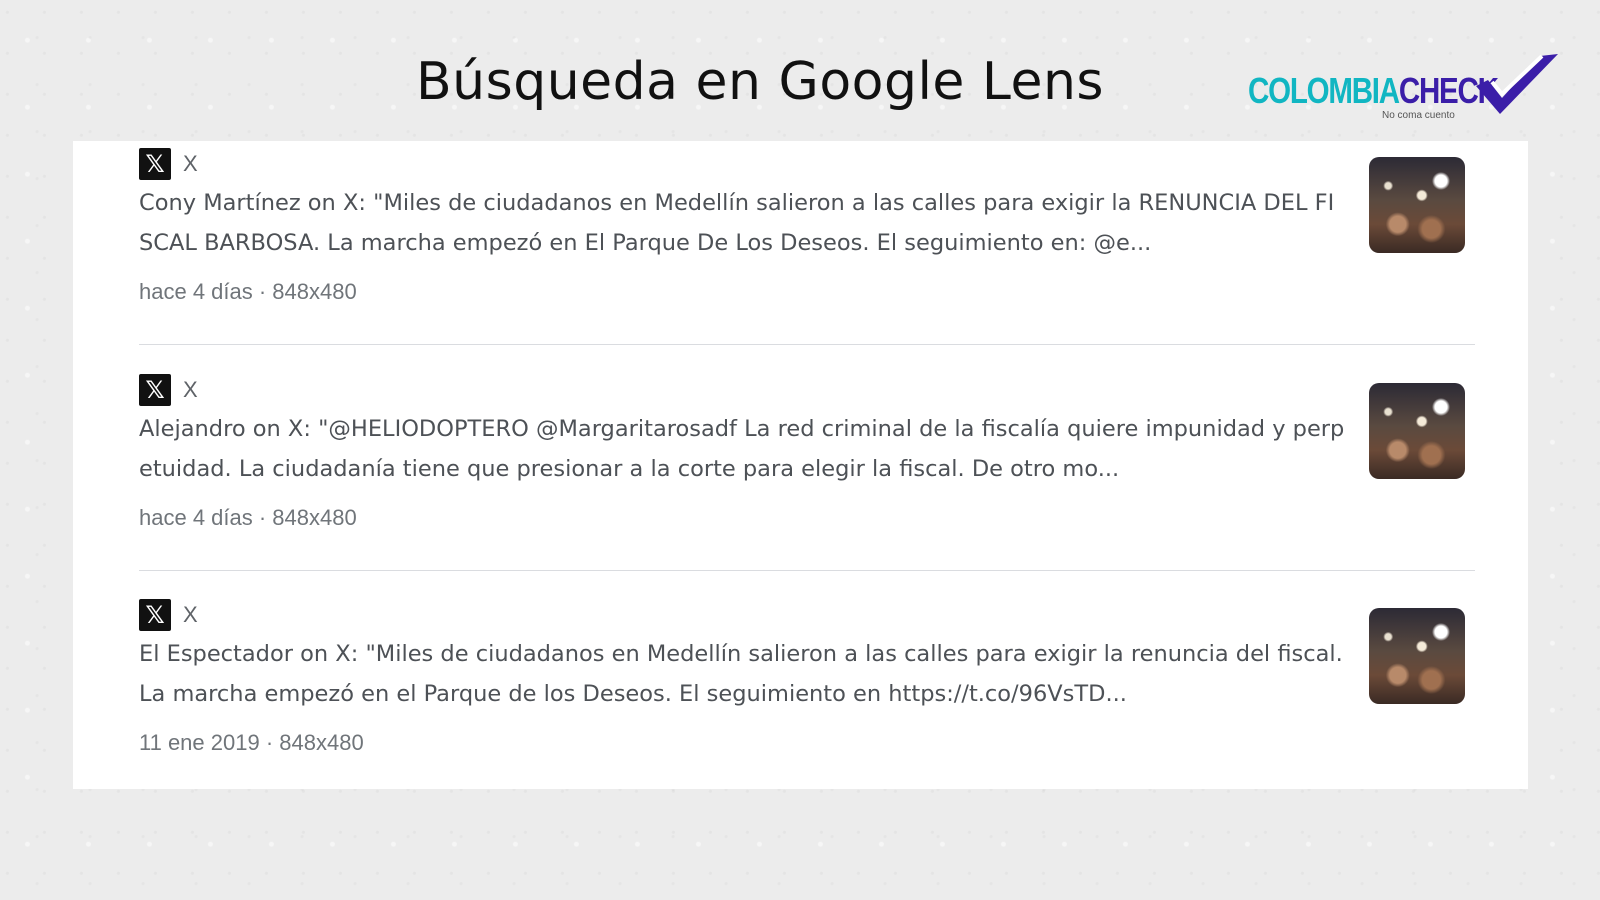  What do you see at coordinates (1324, 90) in the screenshot?
I see `logo-text-colombia: COLOMBIA` at bounding box center [1324, 90].